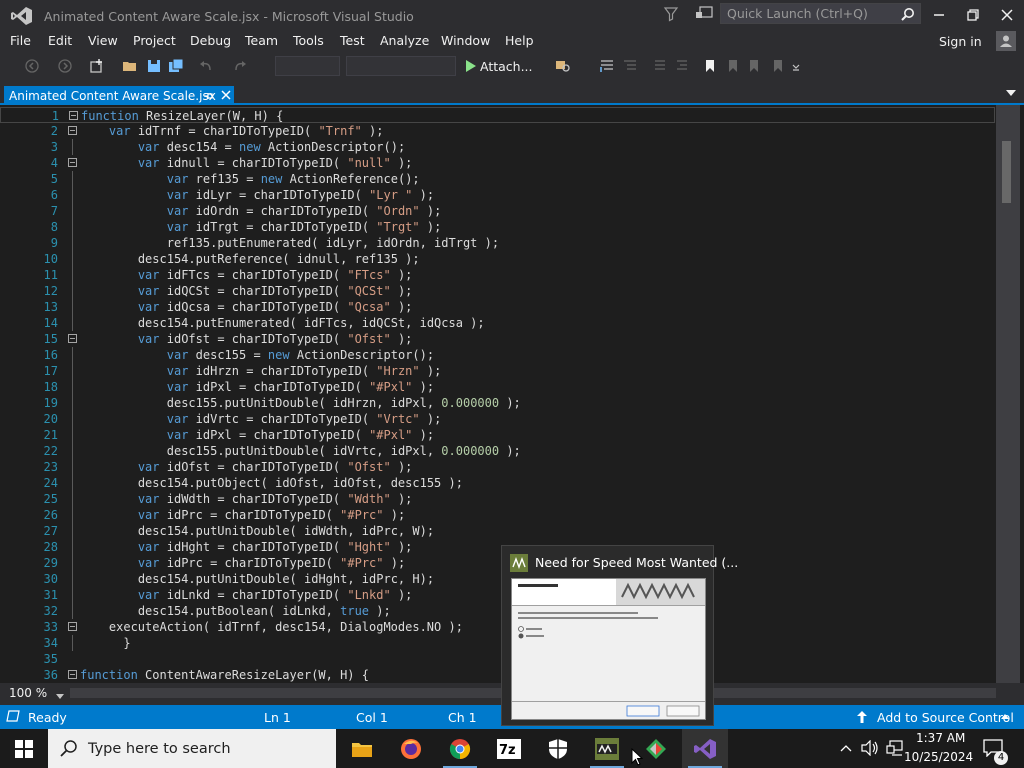  I want to click on zoom-dropdown-icon, so click(60, 696).